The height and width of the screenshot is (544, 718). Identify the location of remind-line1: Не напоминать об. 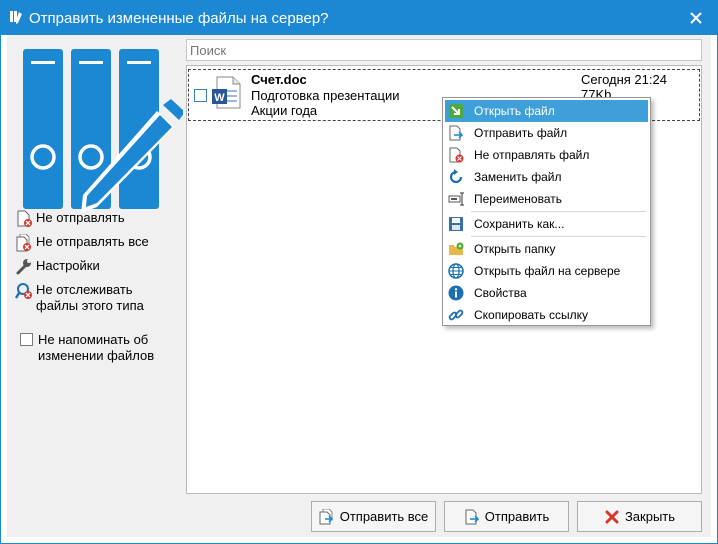
(93, 339).